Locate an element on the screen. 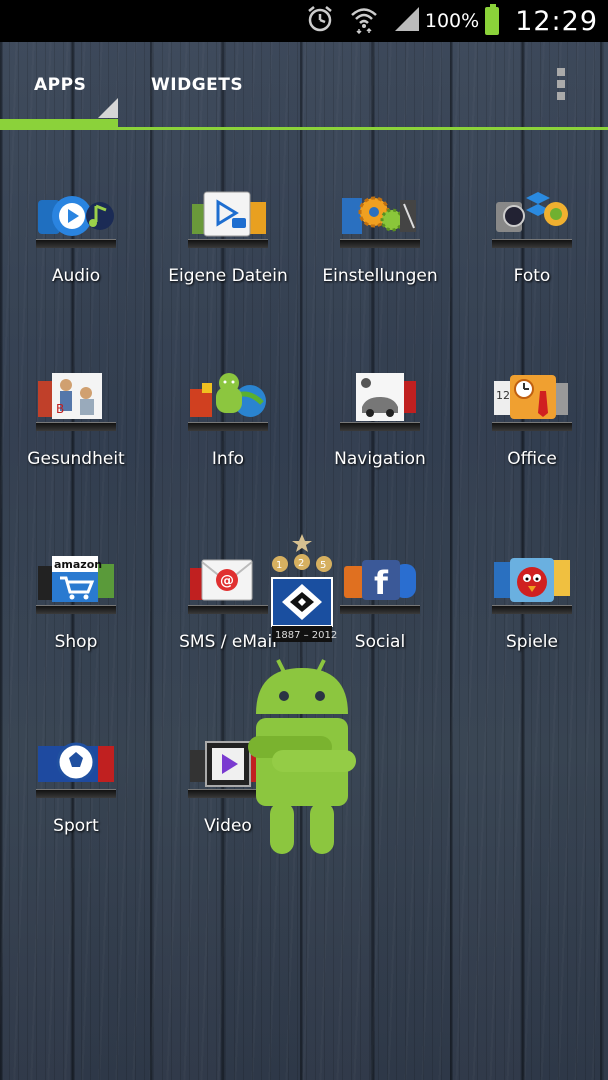 This screenshot has height=1080, width=608. battery-icon is located at coordinates (492, 19).